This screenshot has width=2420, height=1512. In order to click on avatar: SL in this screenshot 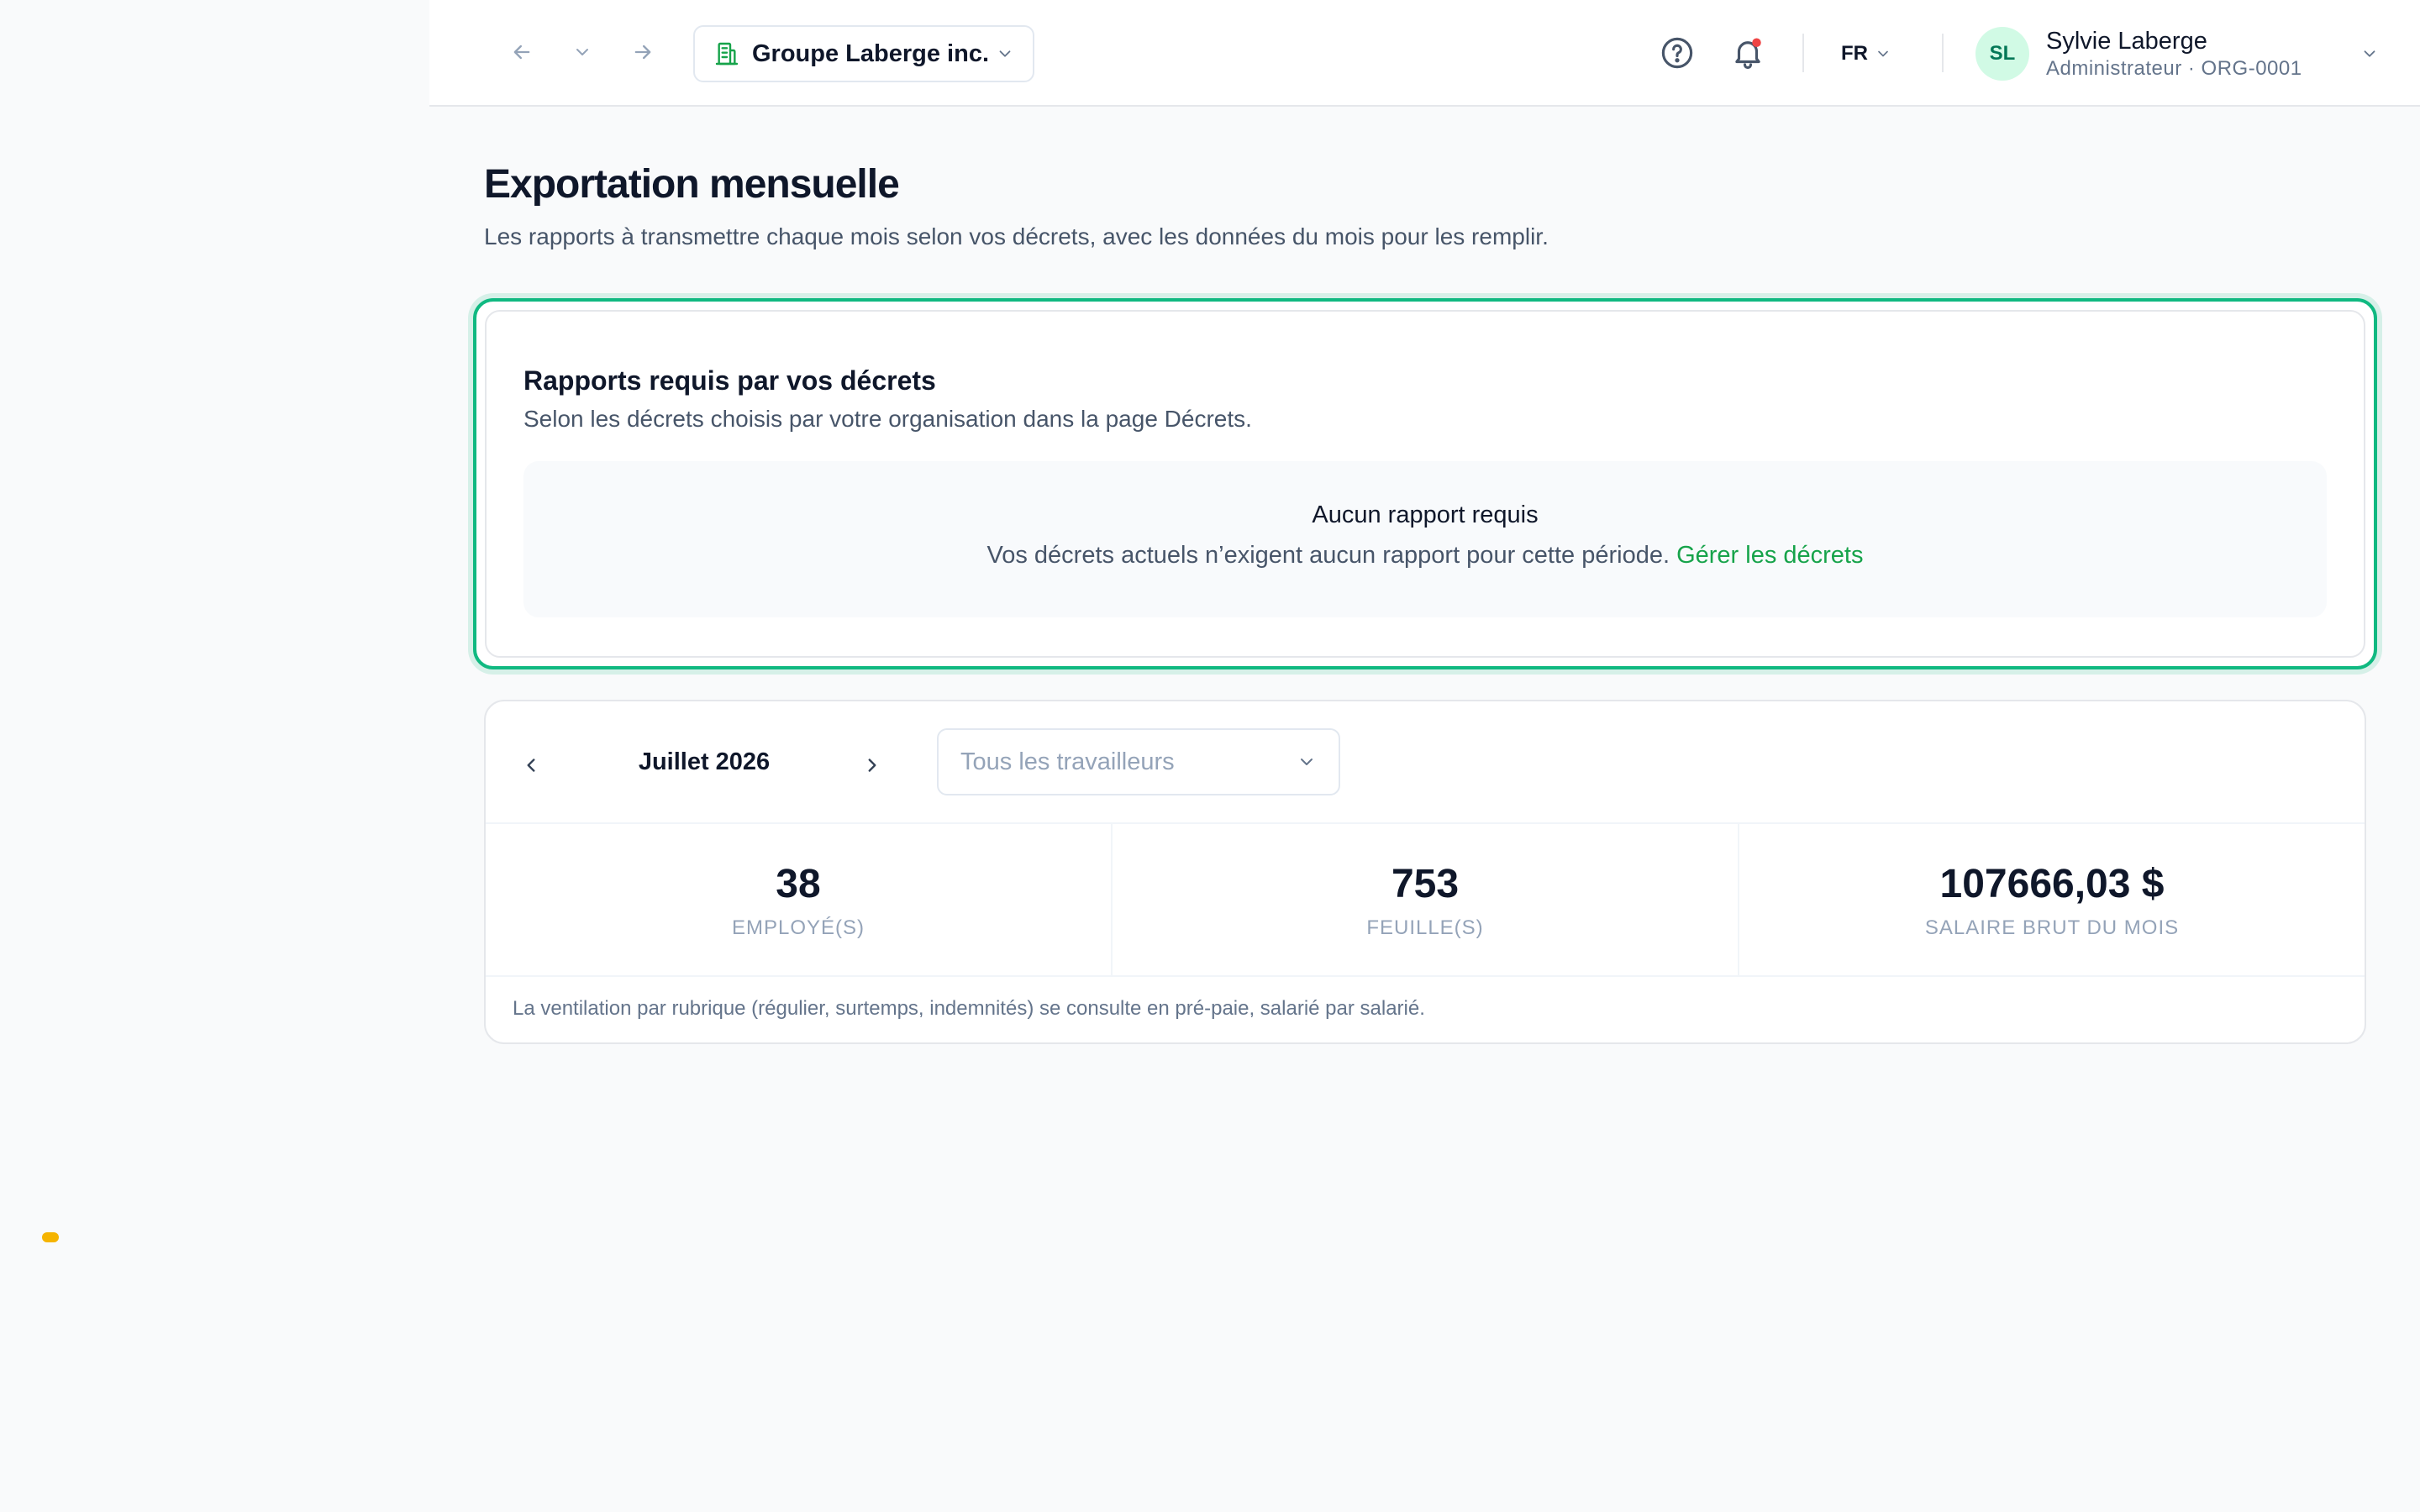, I will do `click(2002, 54)`.